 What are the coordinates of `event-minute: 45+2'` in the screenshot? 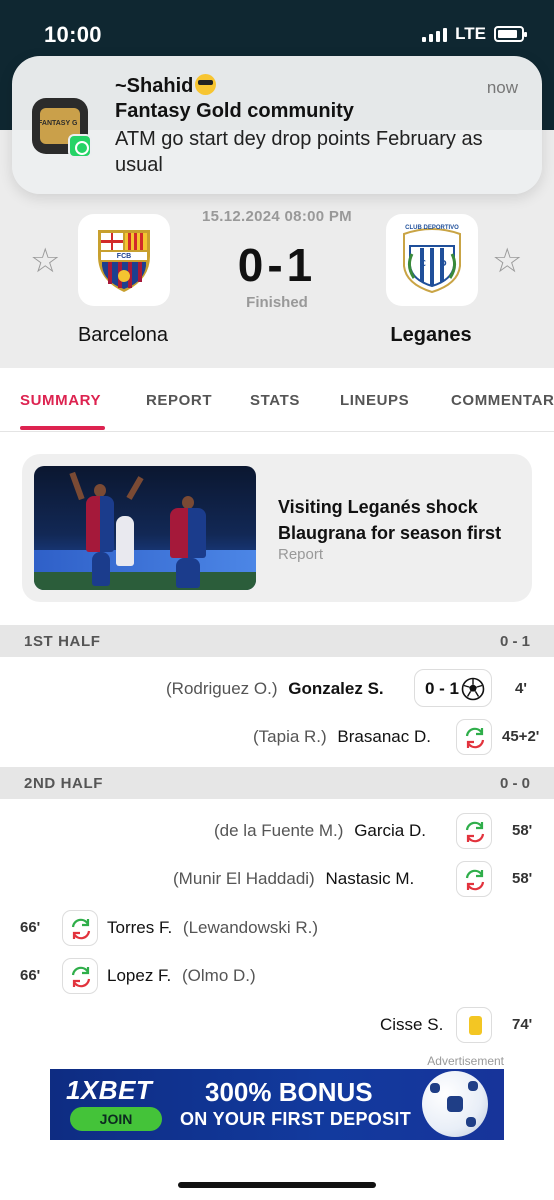 It's located at (521, 736).